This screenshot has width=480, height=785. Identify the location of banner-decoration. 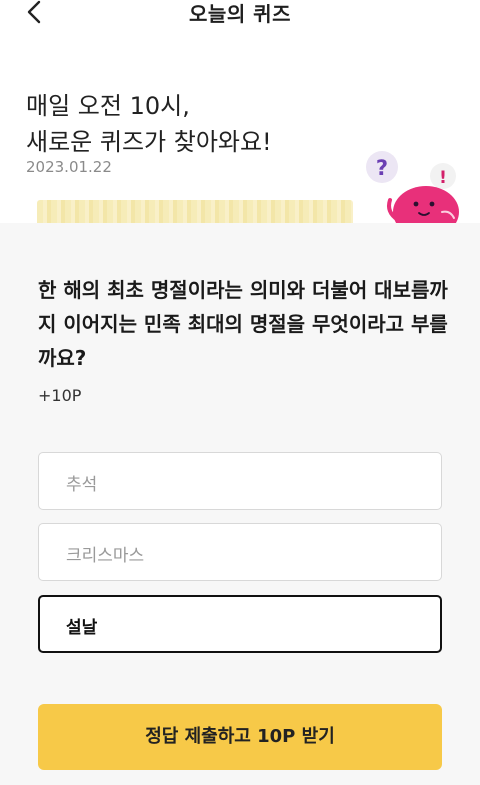
(195, 211).